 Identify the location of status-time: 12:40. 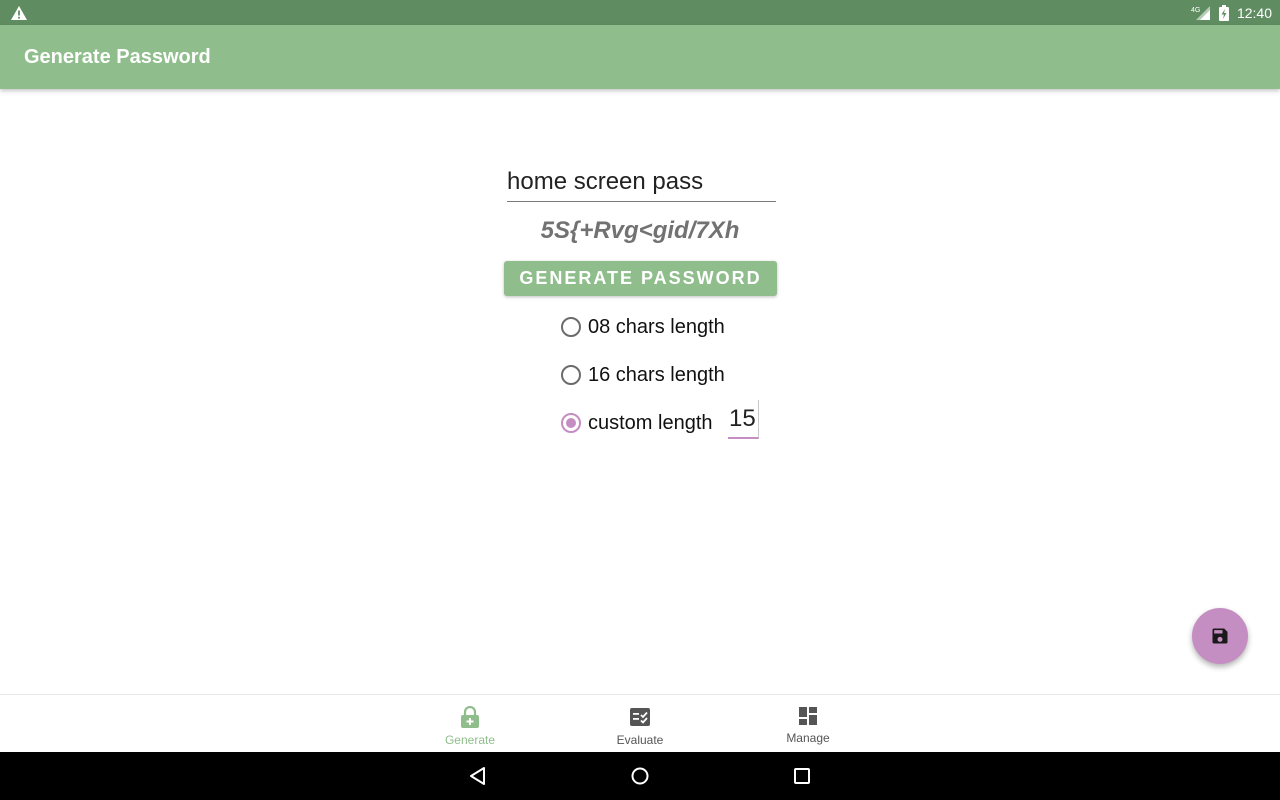
(1254, 12).